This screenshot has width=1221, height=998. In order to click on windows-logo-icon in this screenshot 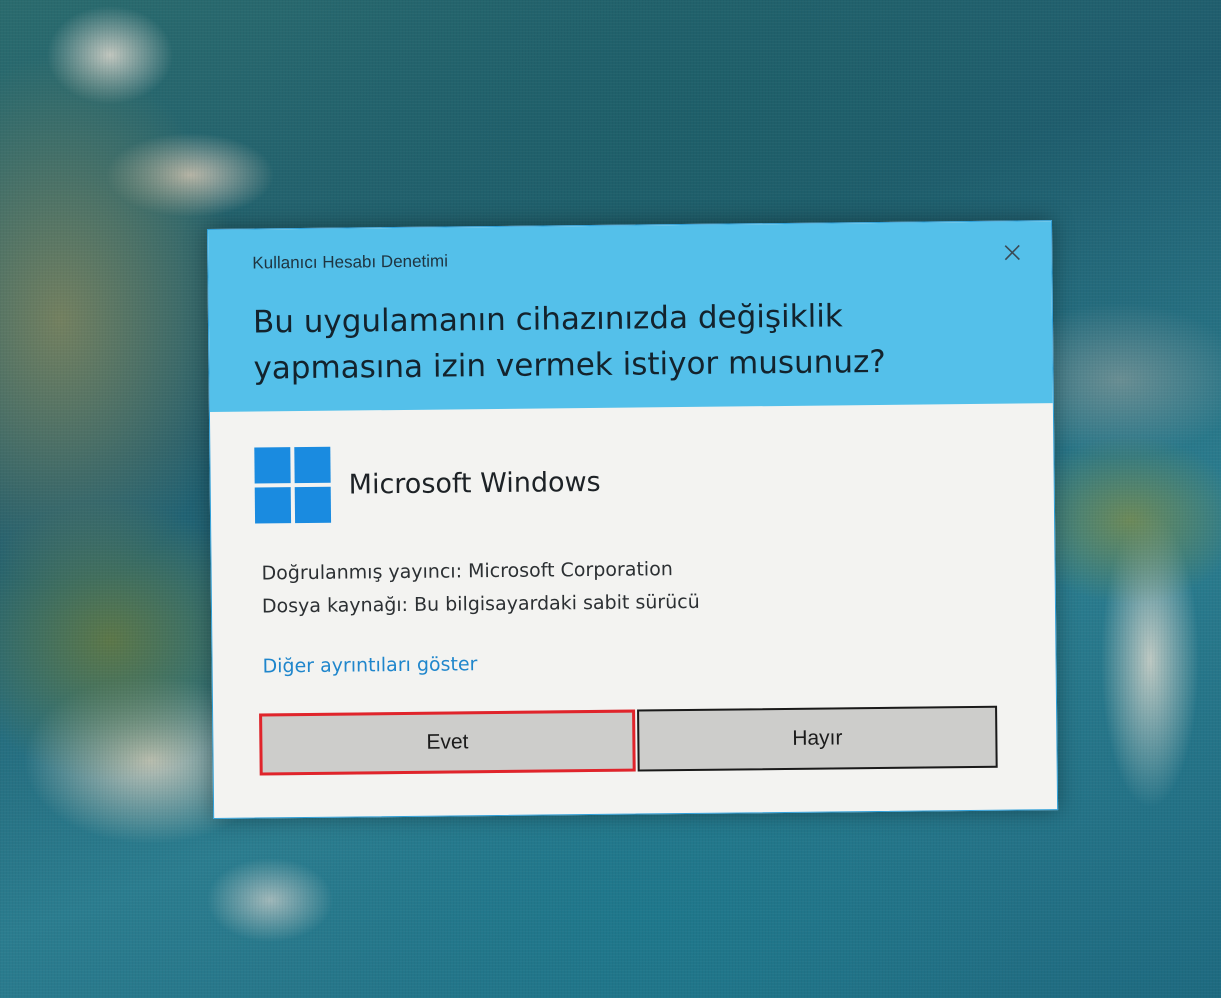, I will do `click(293, 485)`.